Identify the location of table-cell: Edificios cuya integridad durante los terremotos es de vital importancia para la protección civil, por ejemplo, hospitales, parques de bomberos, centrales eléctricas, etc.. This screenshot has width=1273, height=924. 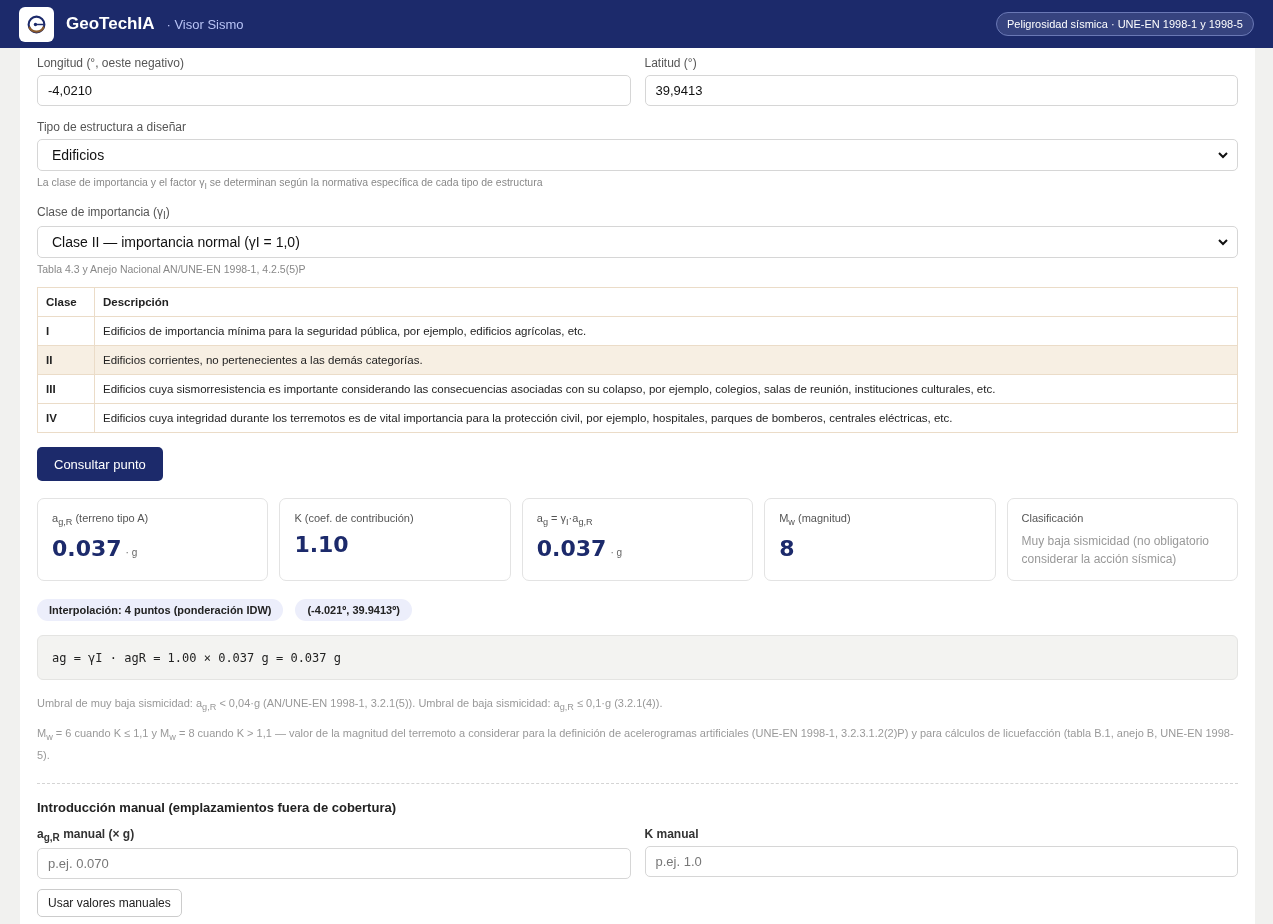
(666, 418).